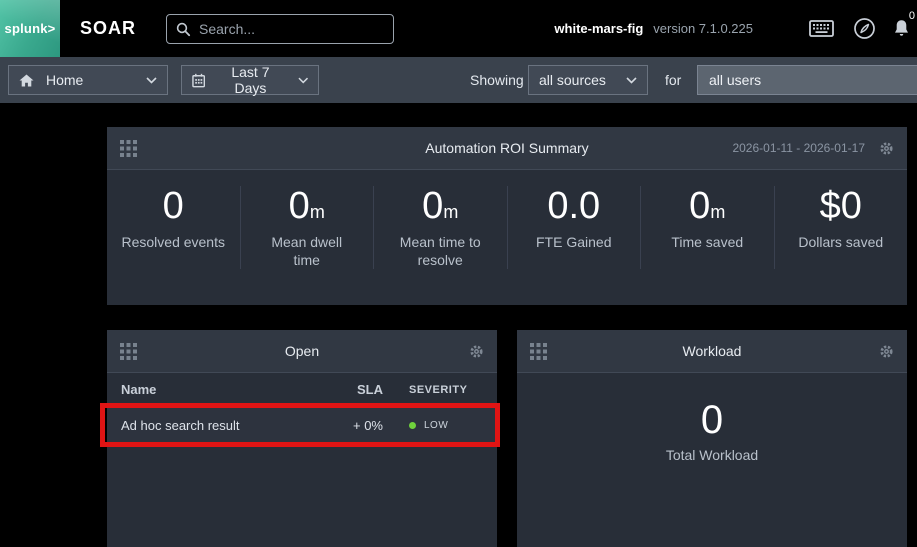 The height and width of the screenshot is (547, 917). Describe the element at coordinates (88, 80) in the screenshot. I see `home-dropdown: Home` at that location.